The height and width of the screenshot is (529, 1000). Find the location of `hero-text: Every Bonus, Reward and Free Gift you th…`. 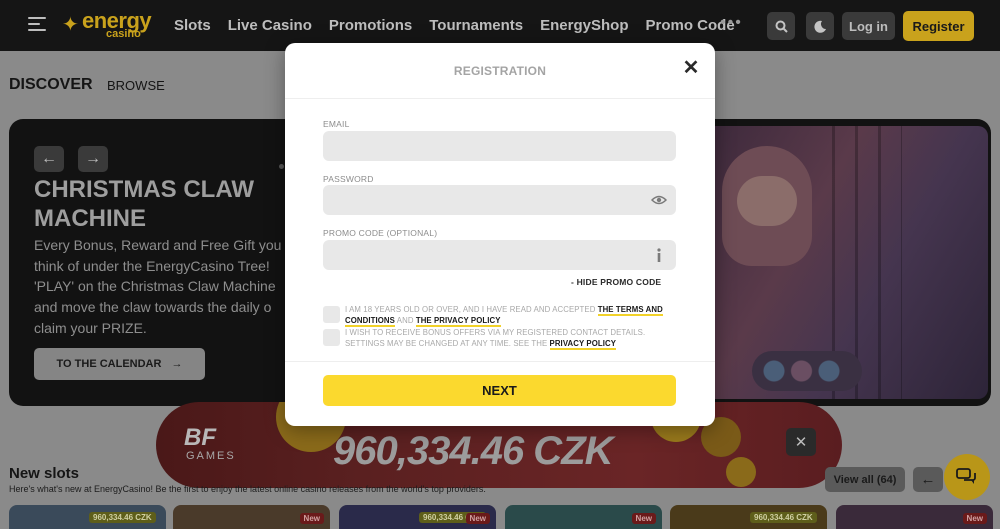

hero-text: Every Bonus, Reward and Free Gift you th… is located at coordinates (169, 287).